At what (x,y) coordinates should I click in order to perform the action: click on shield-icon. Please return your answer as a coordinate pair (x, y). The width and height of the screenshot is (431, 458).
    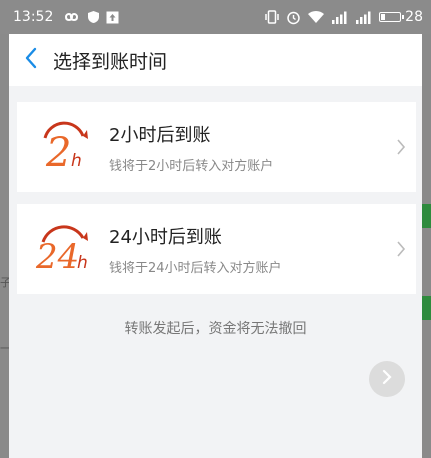
    Looking at the image, I should click on (93, 17).